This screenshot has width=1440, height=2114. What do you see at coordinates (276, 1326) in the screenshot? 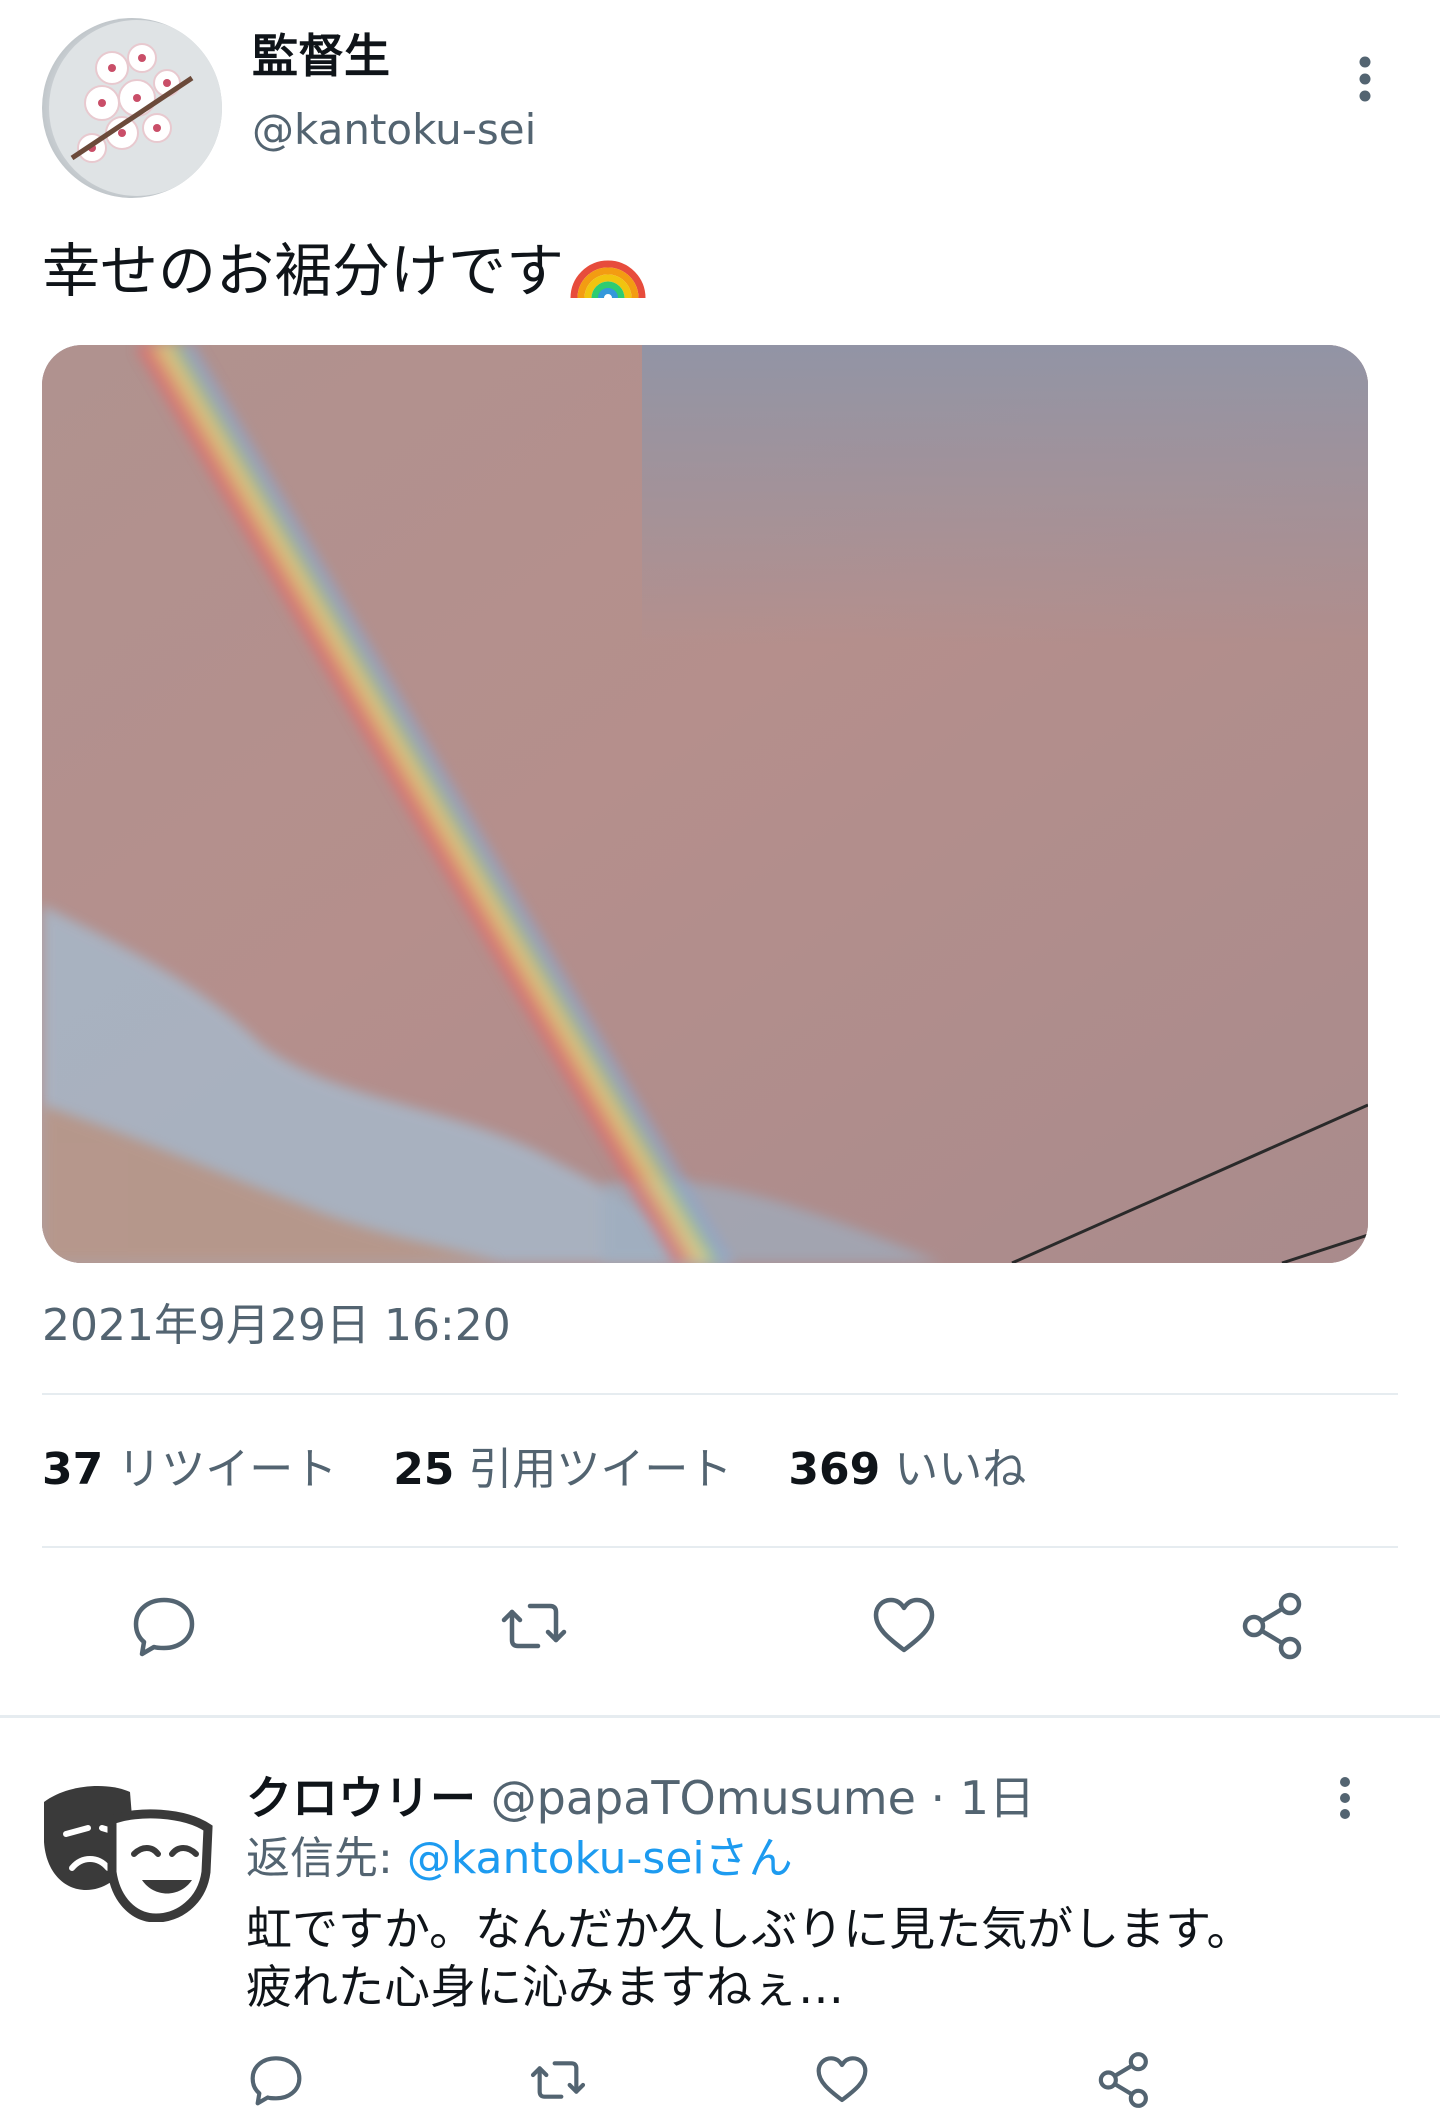
I see `tweet-timestamp: 2021年9月29日 16:20` at bounding box center [276, 1326].